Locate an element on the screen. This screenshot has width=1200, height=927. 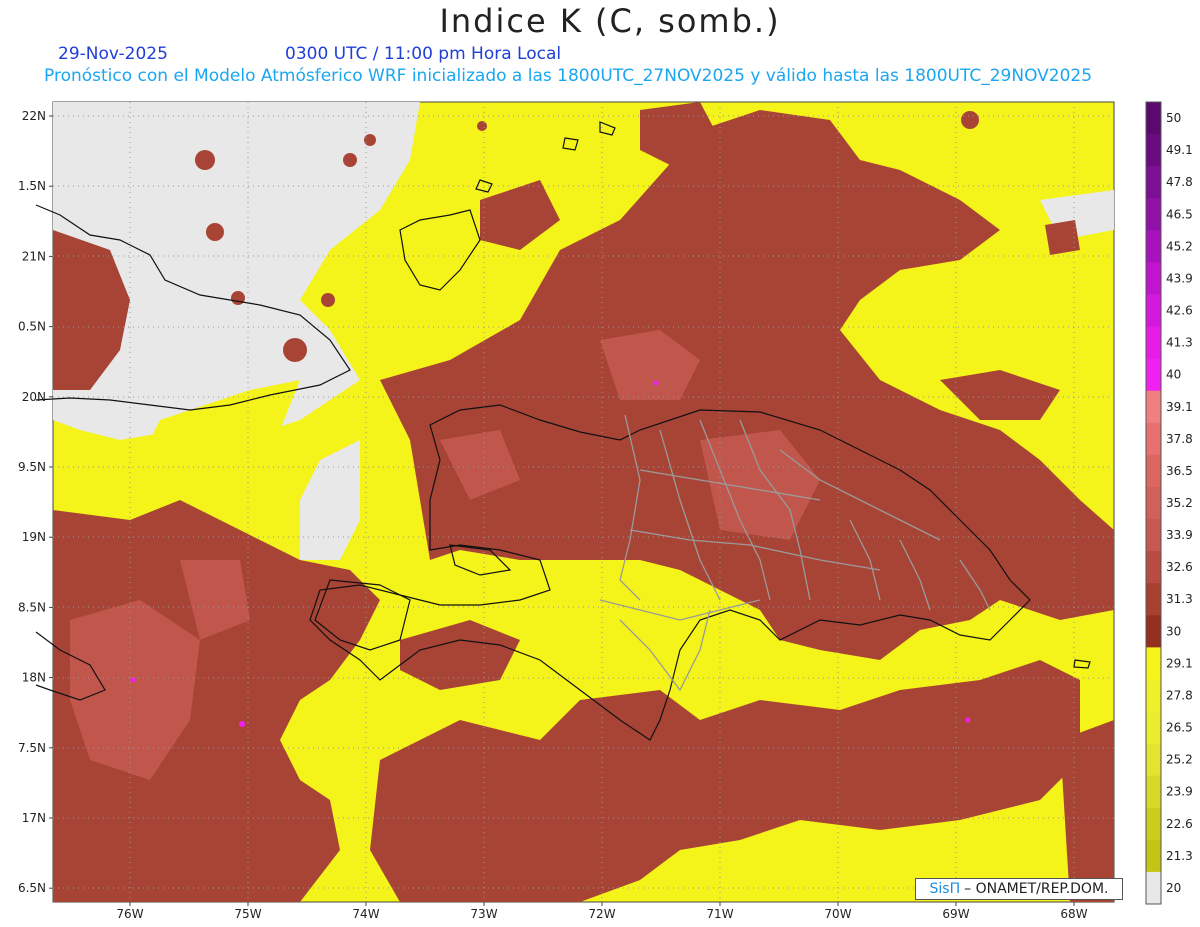
lat-label: 21N is located at coordinates (34, 256).